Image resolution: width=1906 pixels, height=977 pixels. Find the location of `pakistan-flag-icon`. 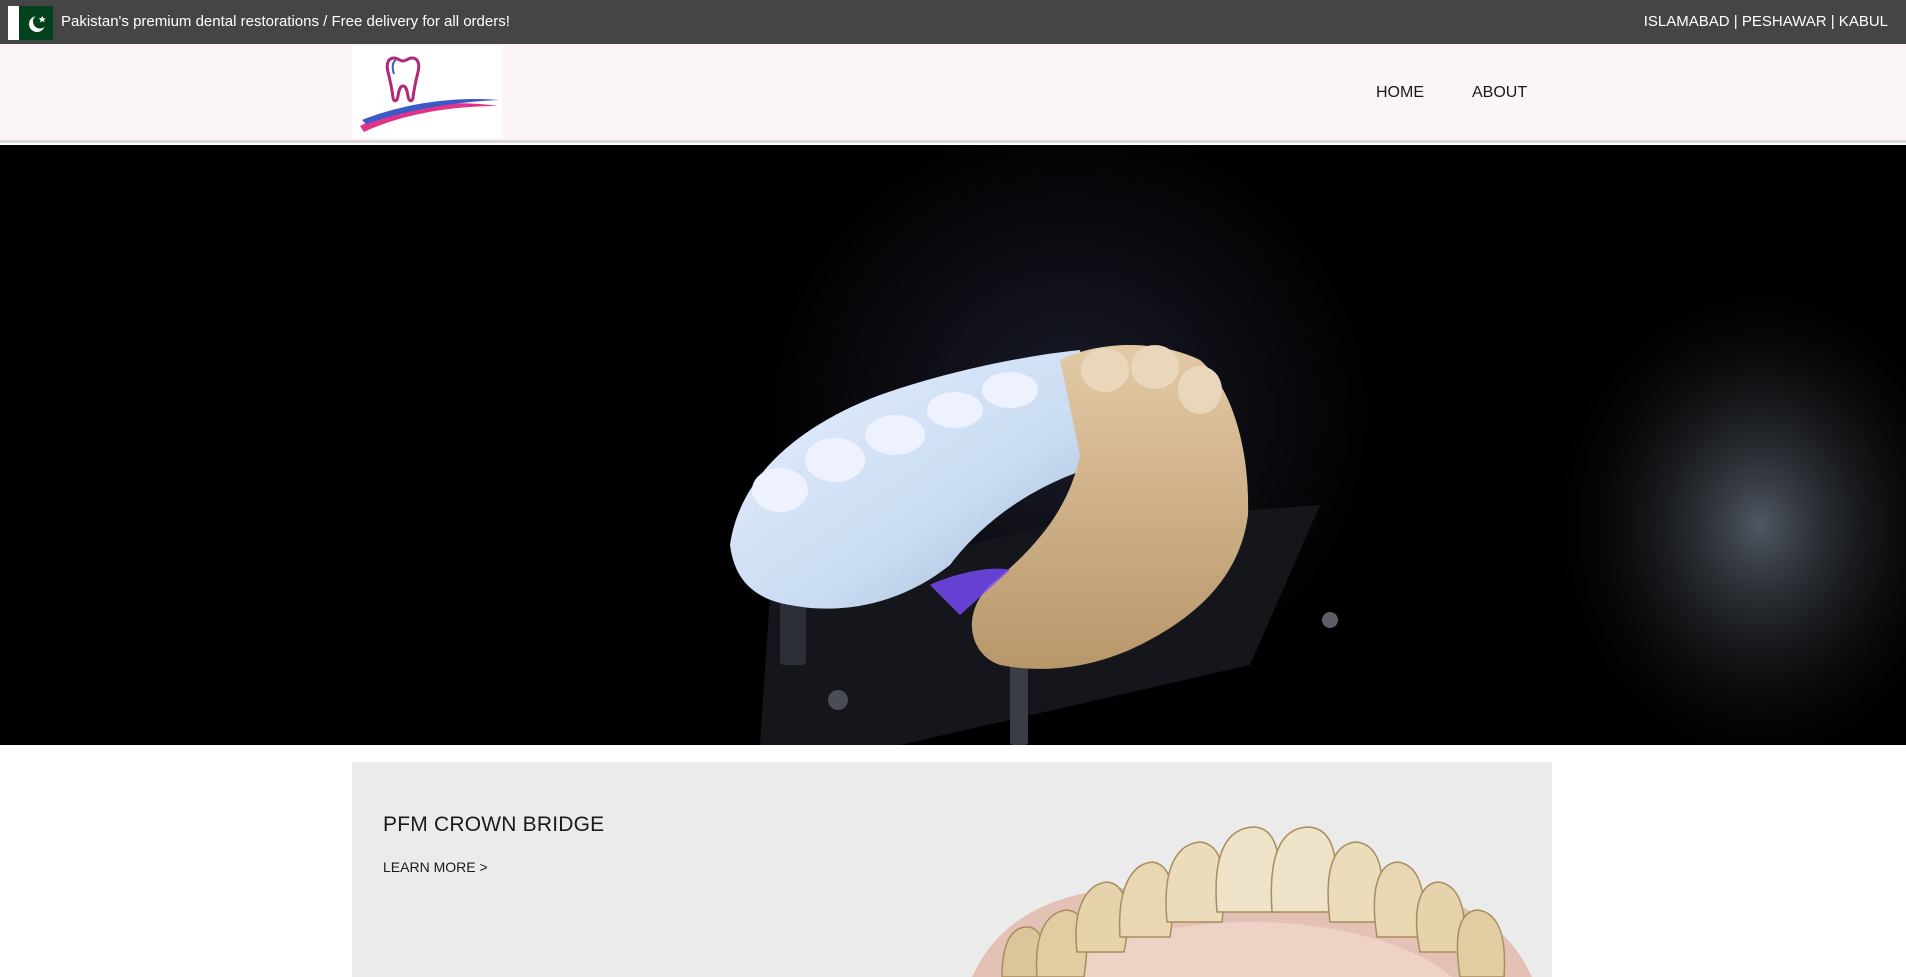

pakistan-flag-icon is located at coordinates (30, 23).